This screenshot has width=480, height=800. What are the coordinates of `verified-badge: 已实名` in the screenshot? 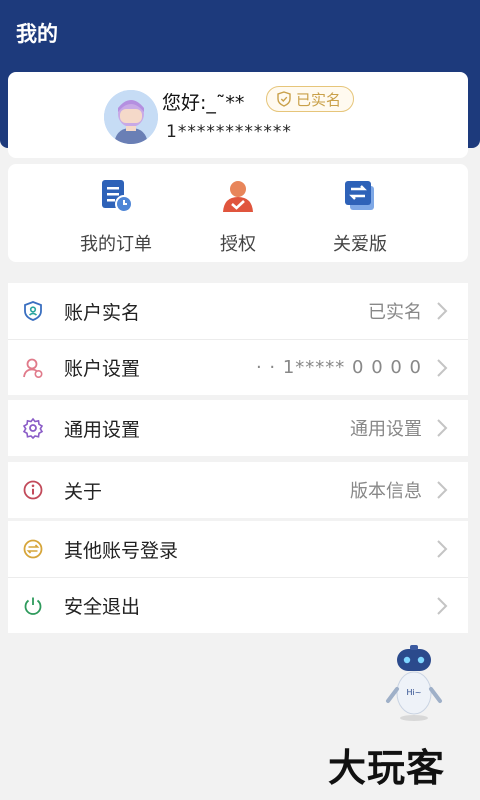 It's located at (310, 99).